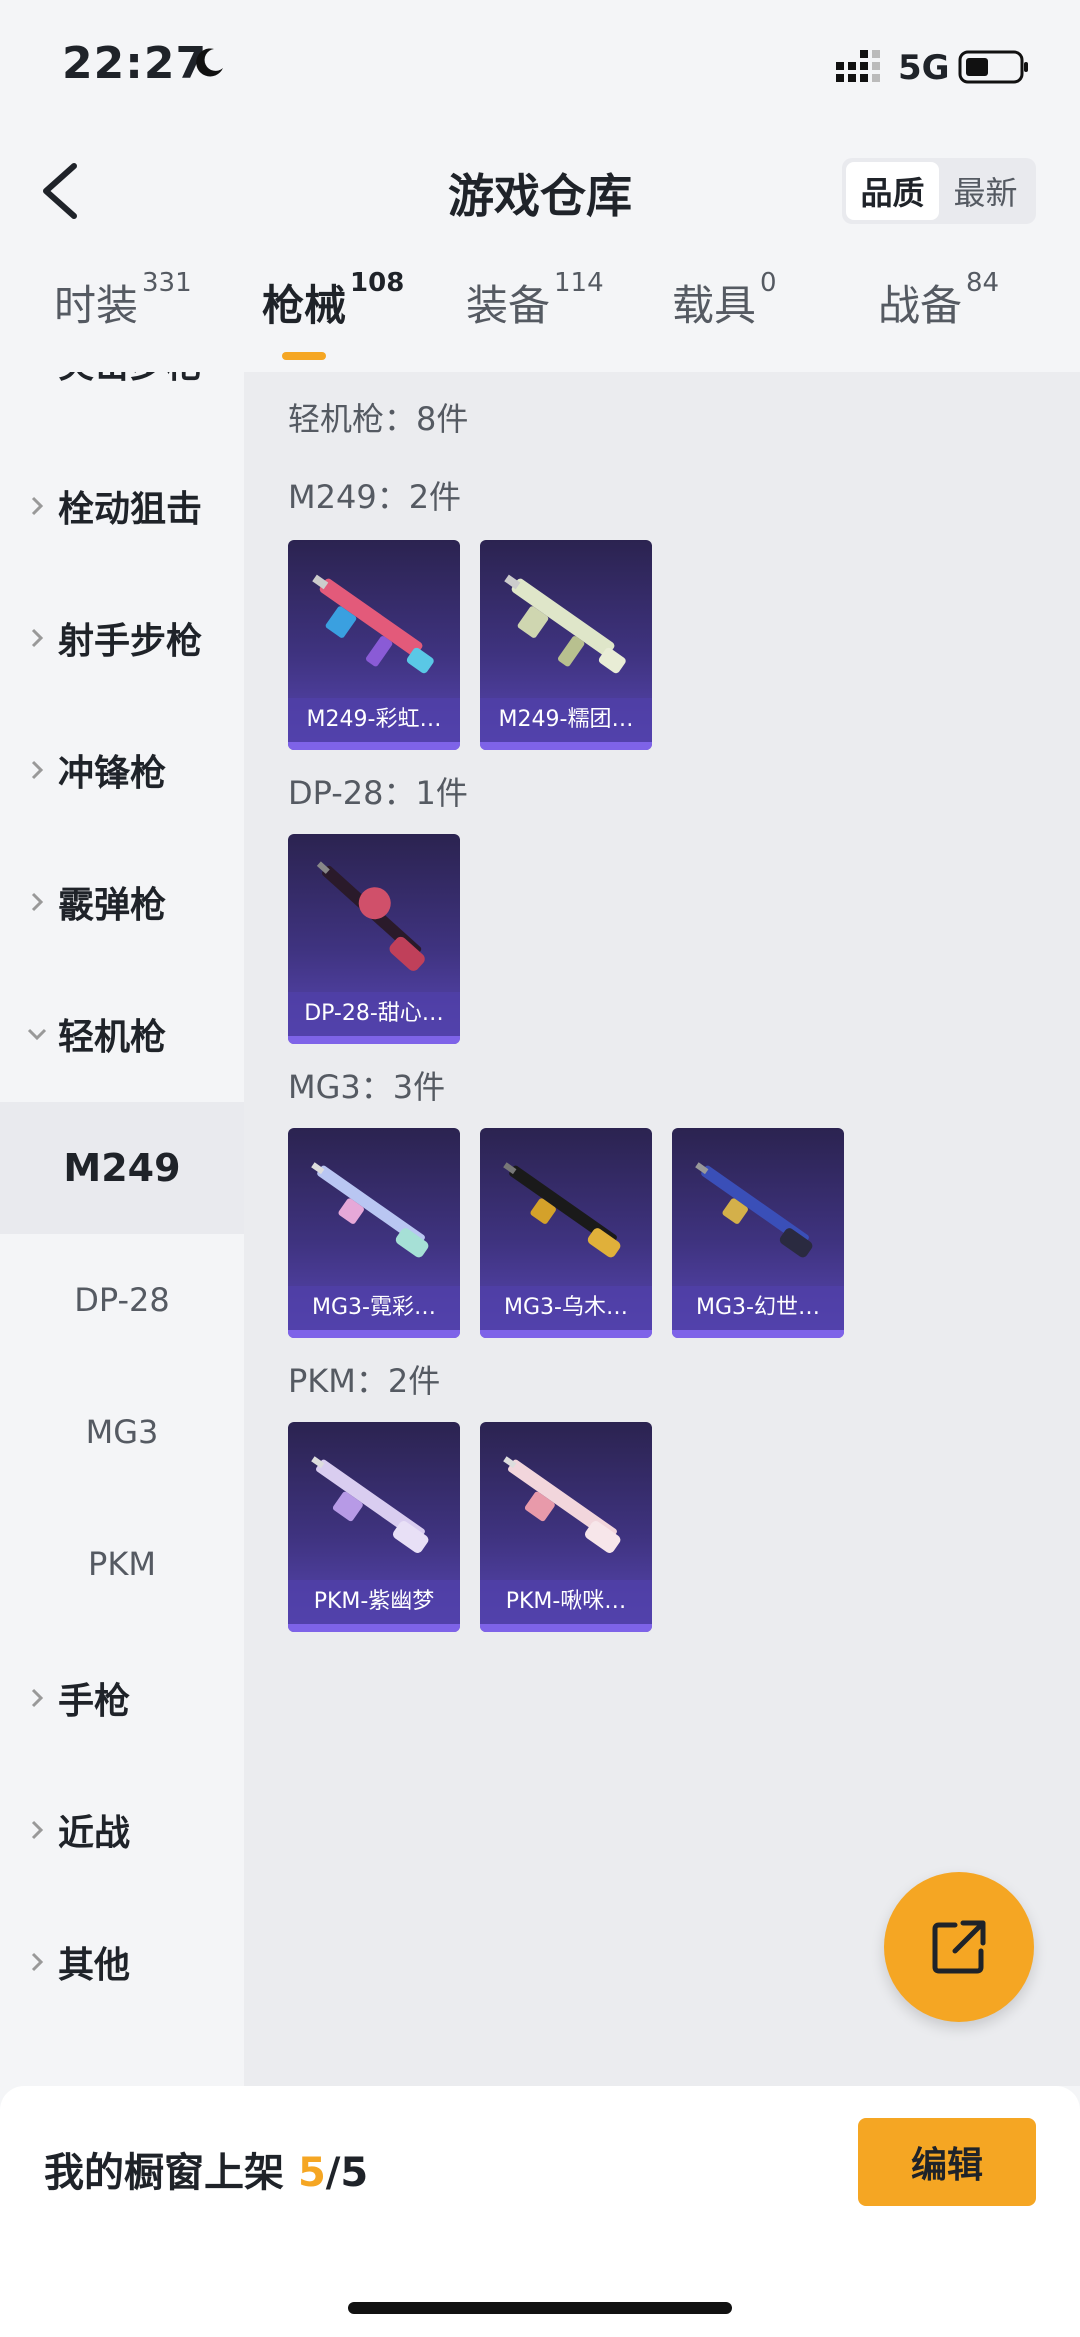 This screenshot has height=2337, width=1080. I want to click on tab-label: 装备, so click(508, 305).